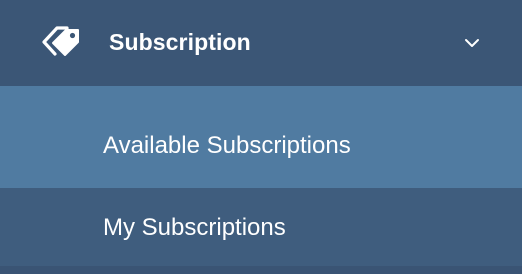 The height and width of the screenshot is (274, 522). What do you see at coordinates (61, 42) in the screenshot?
I see `tags-icon` at bounding box center [61, 42].